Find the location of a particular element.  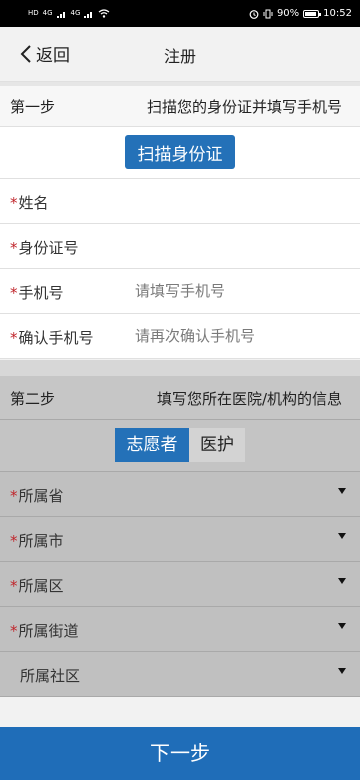

city-select: *所属市 is located at coordinates (180, 539).